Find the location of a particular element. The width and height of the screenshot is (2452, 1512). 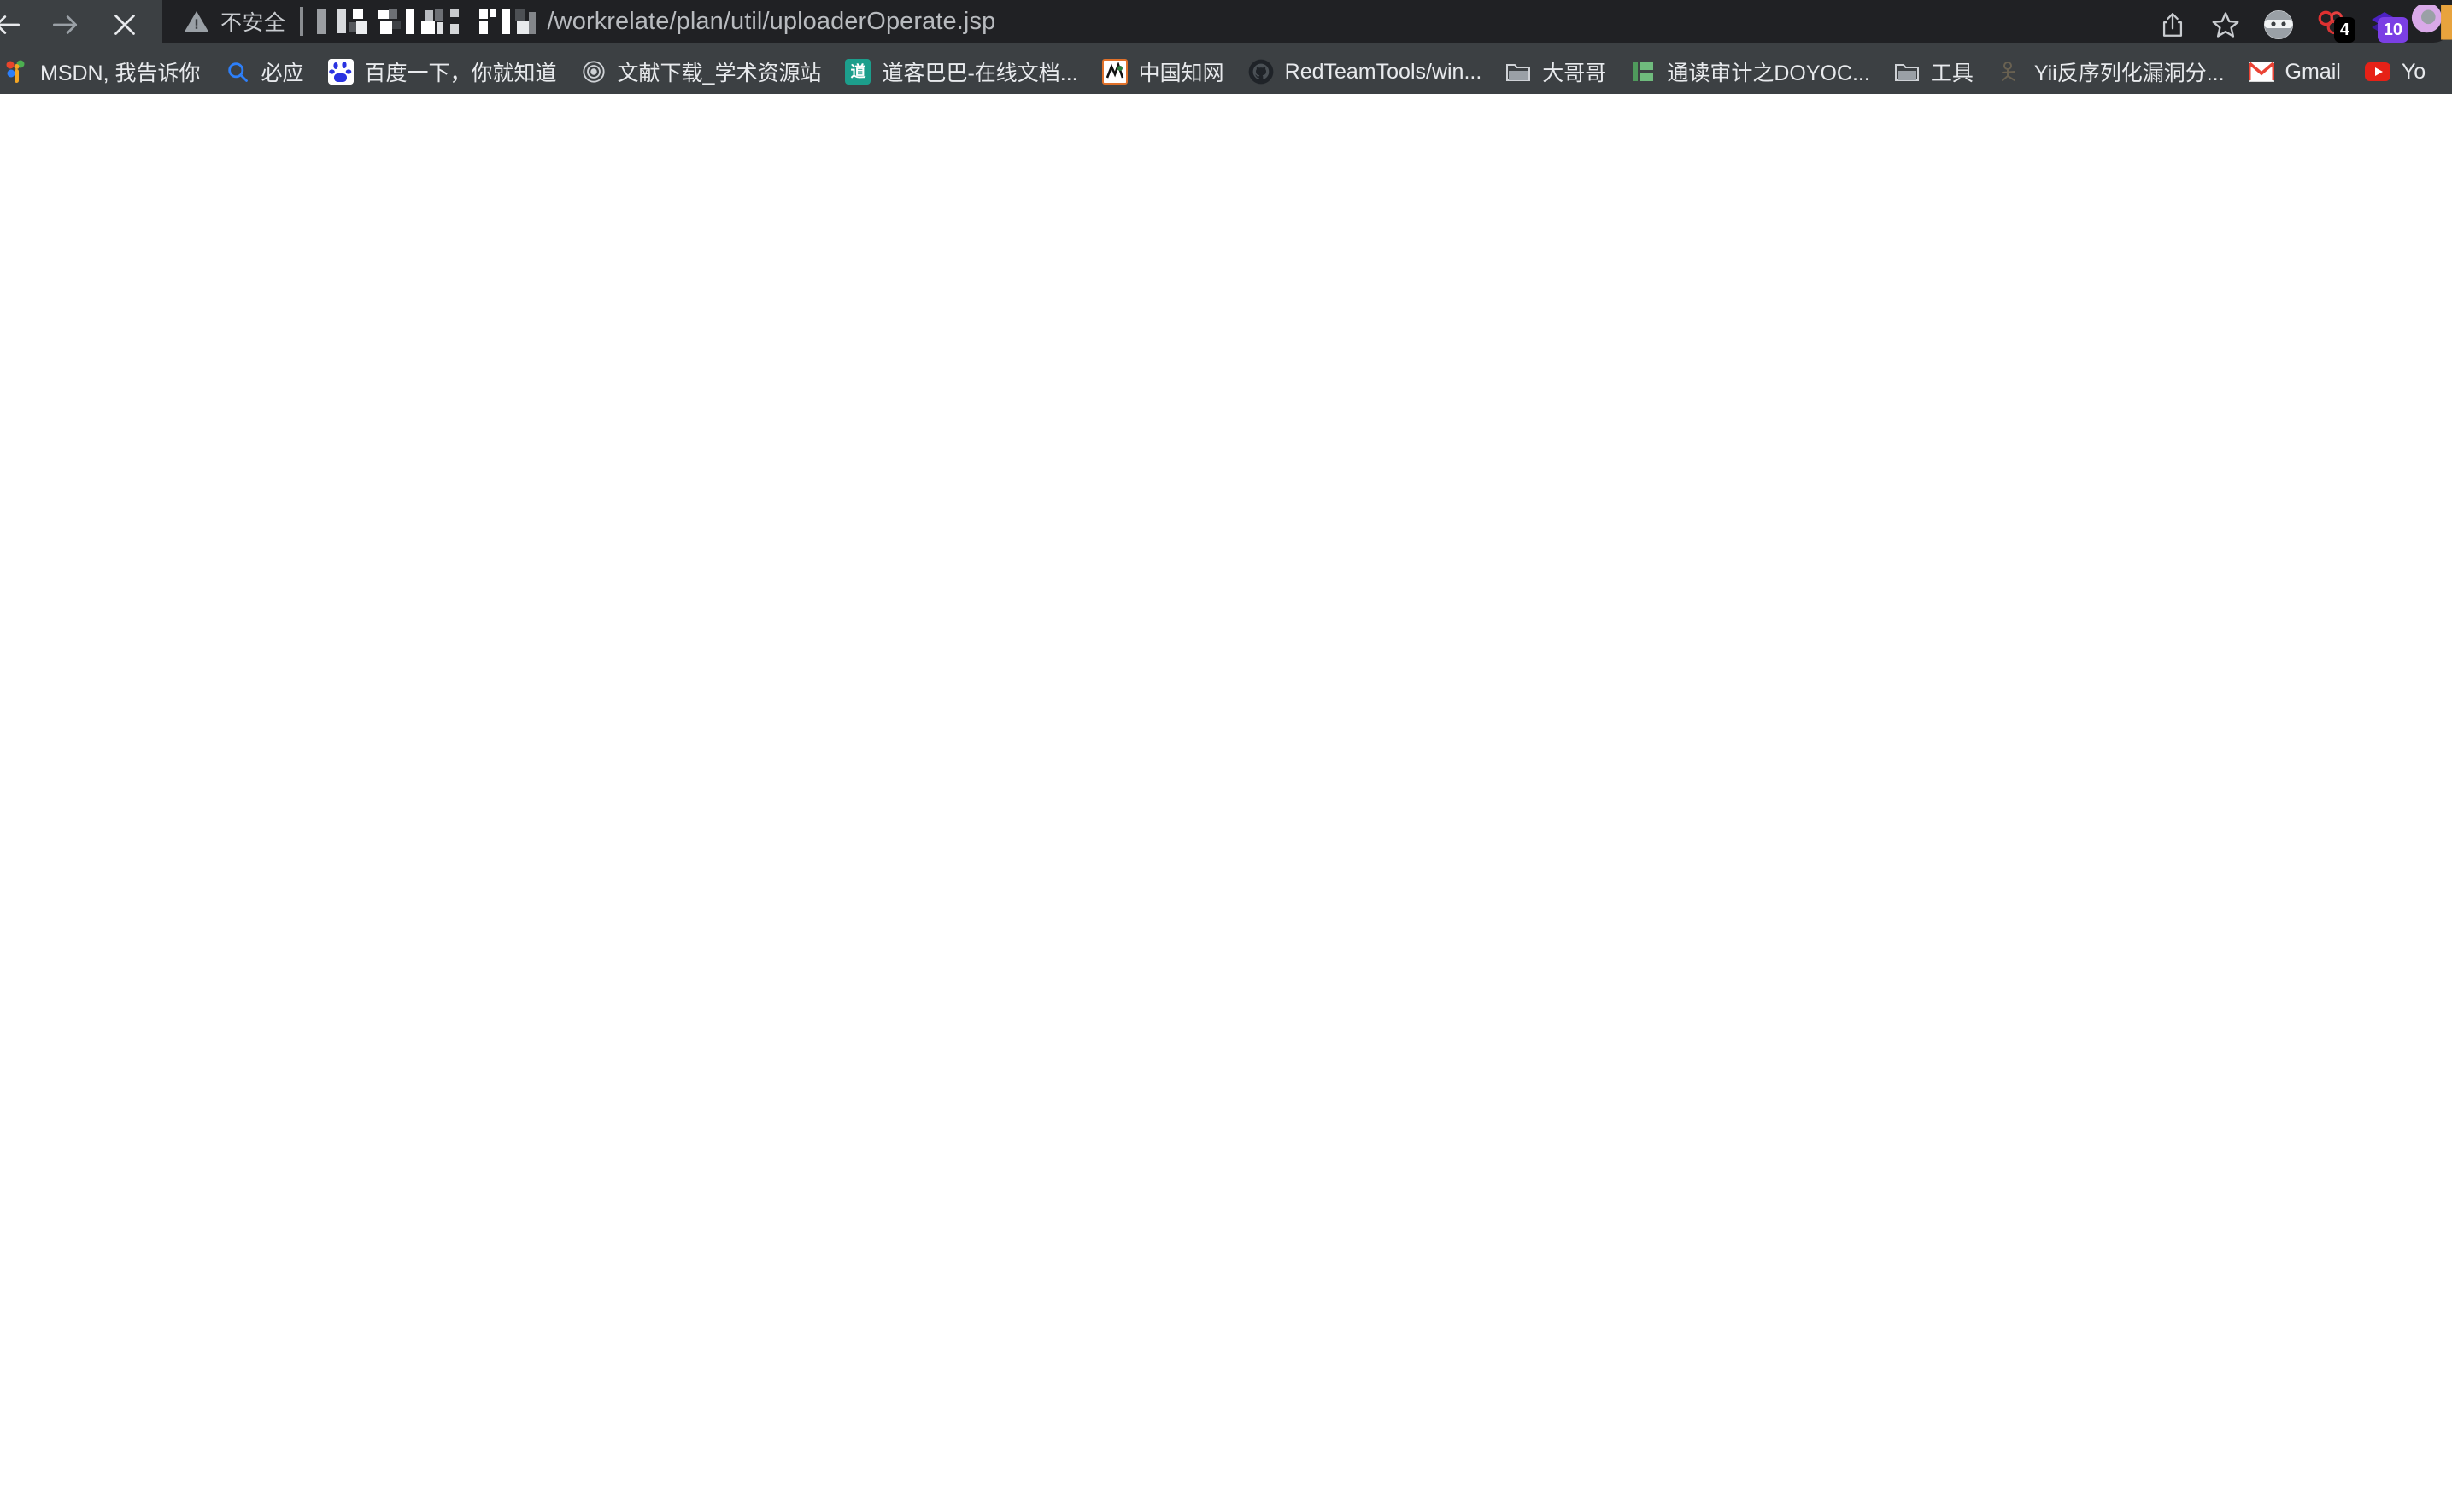

bookmark-folder-tools: 工具 is located at coordinates (1934, 71).